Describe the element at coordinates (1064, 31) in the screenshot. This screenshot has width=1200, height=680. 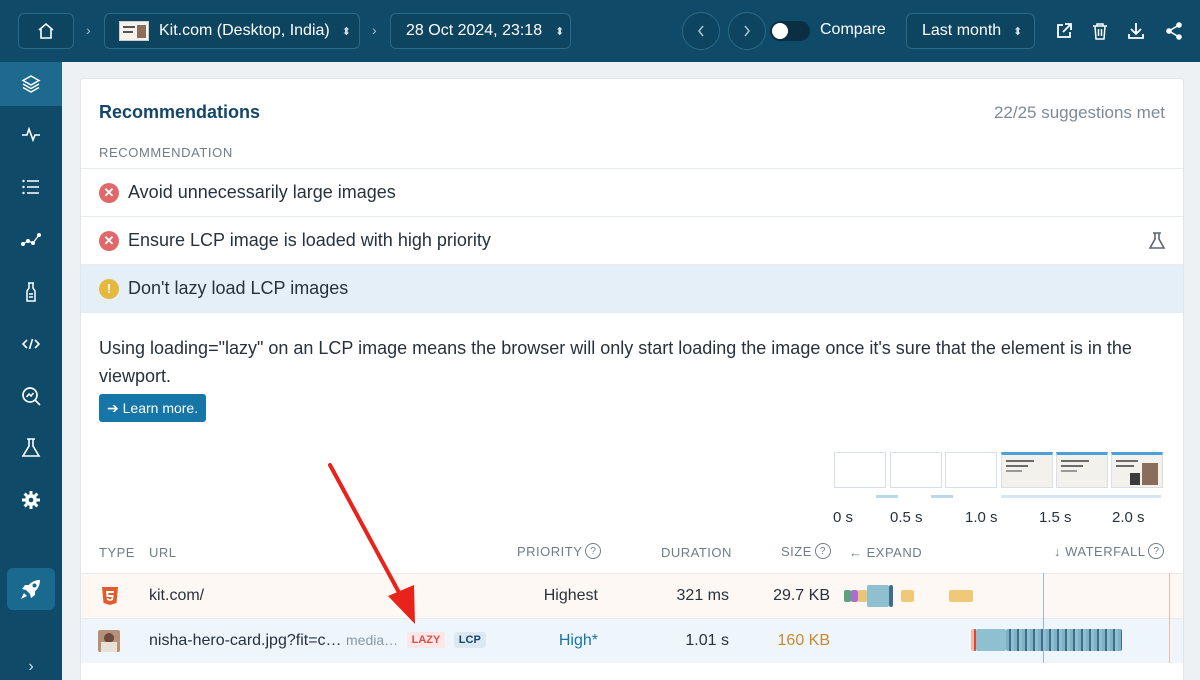
I see `external-link-button` at that location.